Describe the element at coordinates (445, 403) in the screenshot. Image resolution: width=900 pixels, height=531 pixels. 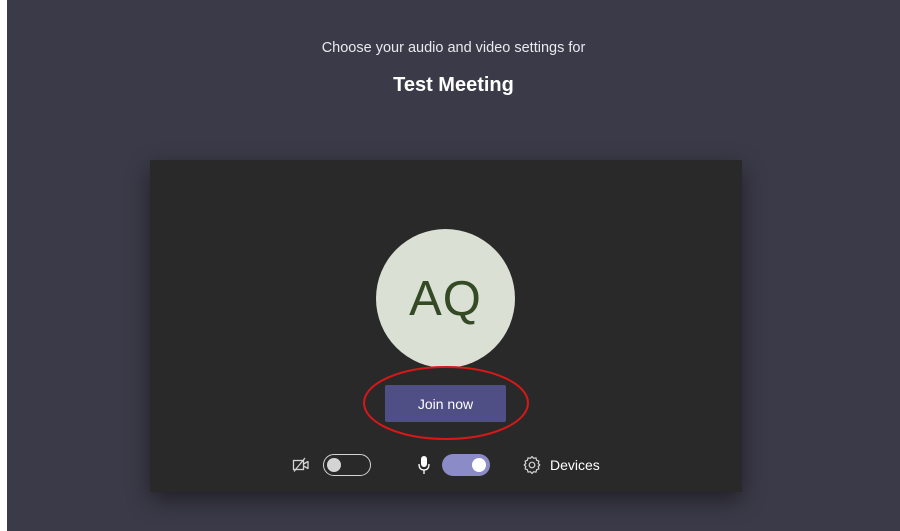
I see `join-now-button: Join now` at that location.